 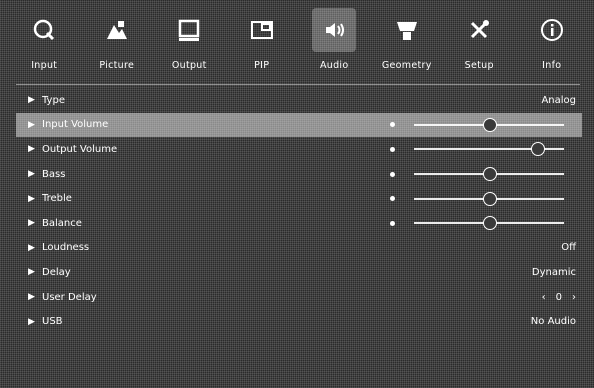 I want to click on treble-slider, so click(x=489, y=198).